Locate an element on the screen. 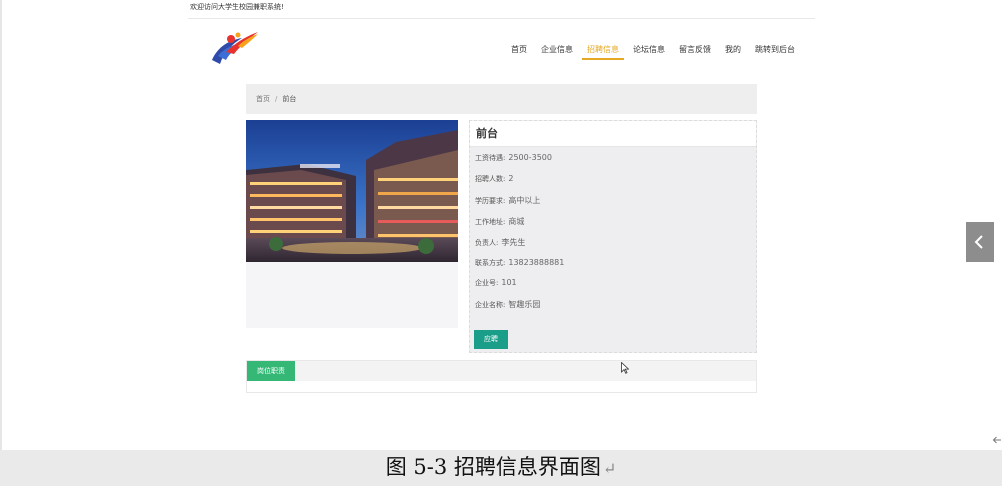  job-title-bar: 前台 is located at coordinates (613, 134).